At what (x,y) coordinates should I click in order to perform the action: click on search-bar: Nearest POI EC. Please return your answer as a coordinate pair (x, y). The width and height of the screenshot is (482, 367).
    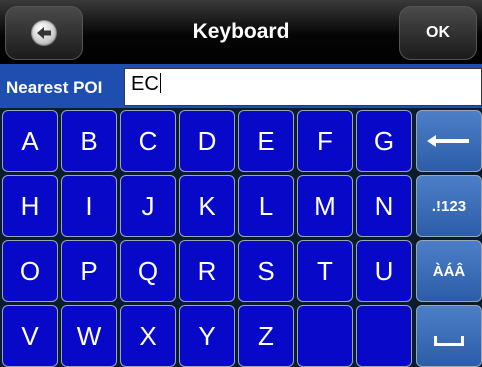
    Looking at the image, I should click on (241, 86).